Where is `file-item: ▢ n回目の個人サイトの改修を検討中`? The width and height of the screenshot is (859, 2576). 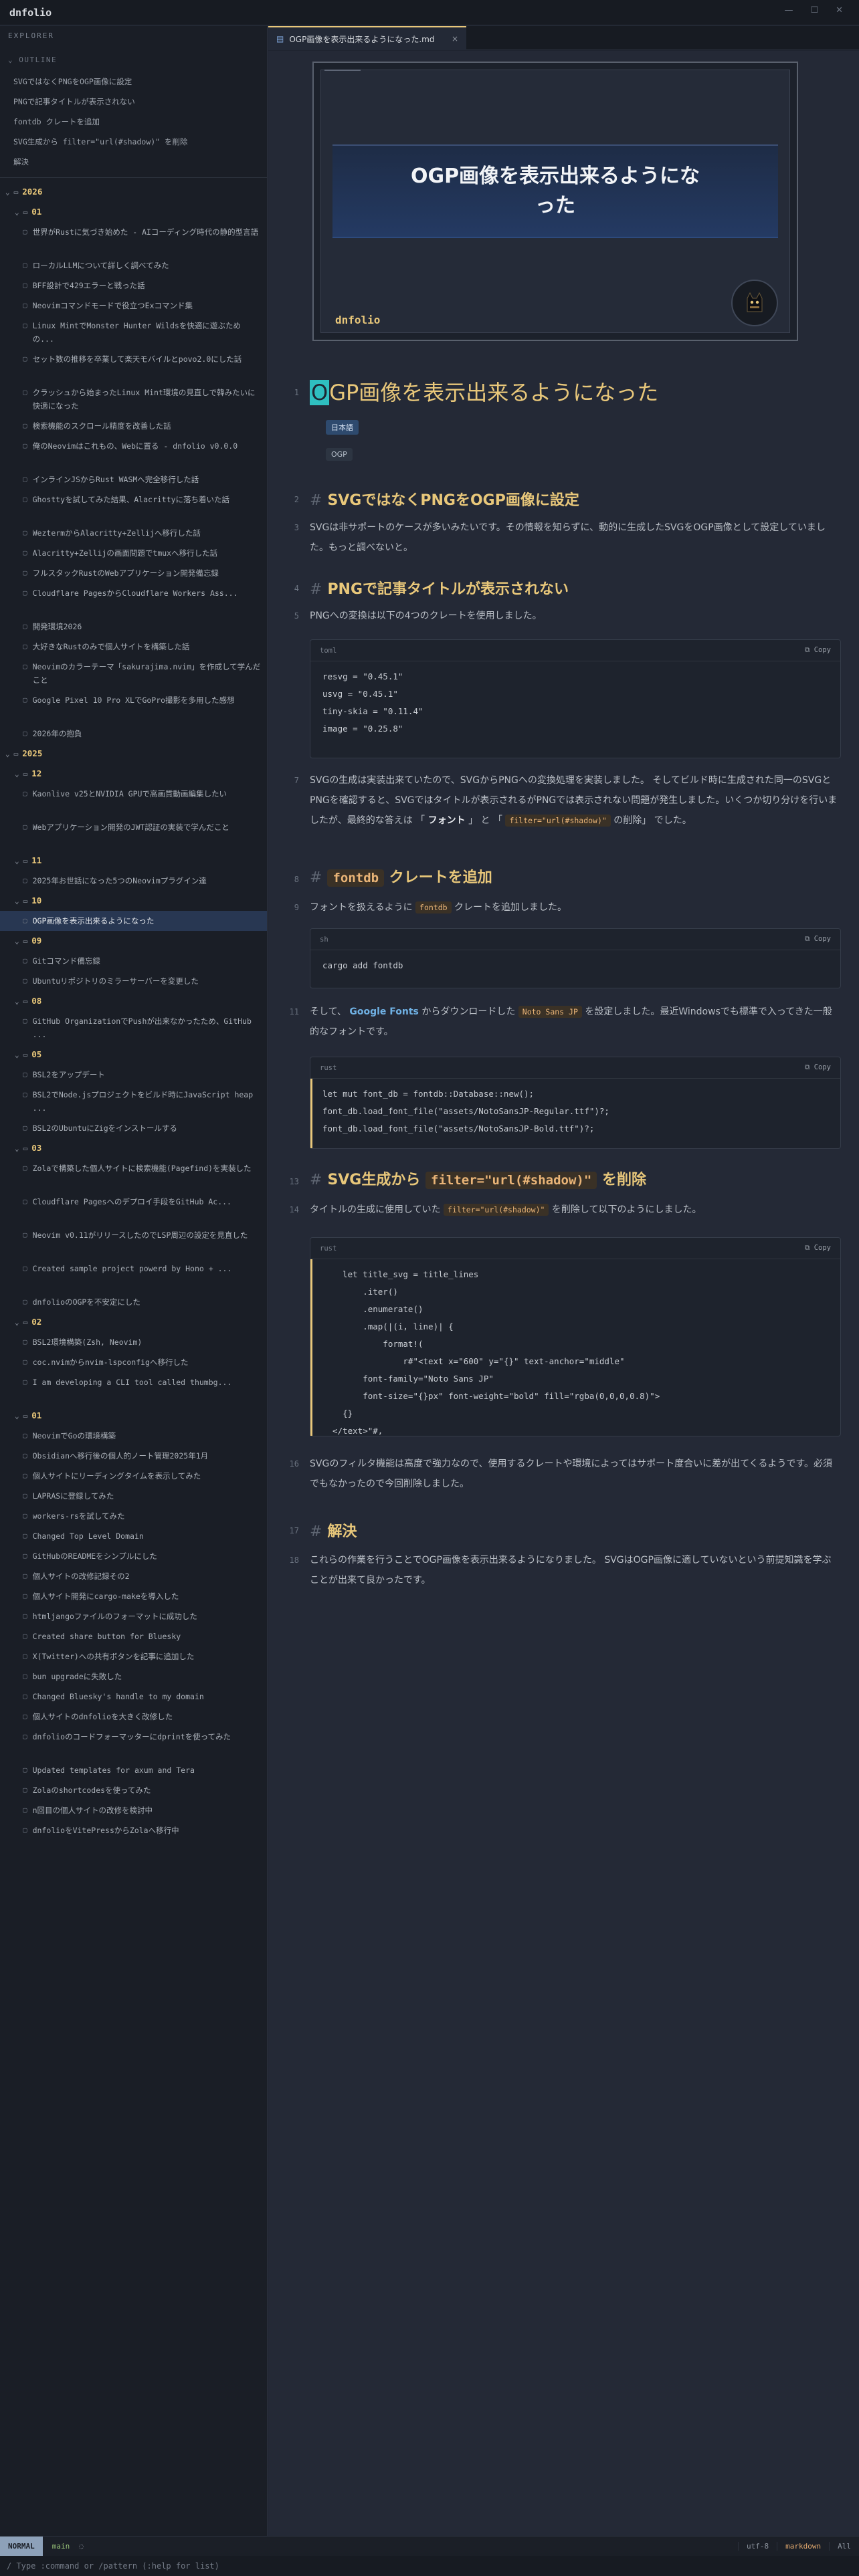
file-item: ▢ n回目の個人サイトの改修を検討中 is located at coordinates (133, 1810).